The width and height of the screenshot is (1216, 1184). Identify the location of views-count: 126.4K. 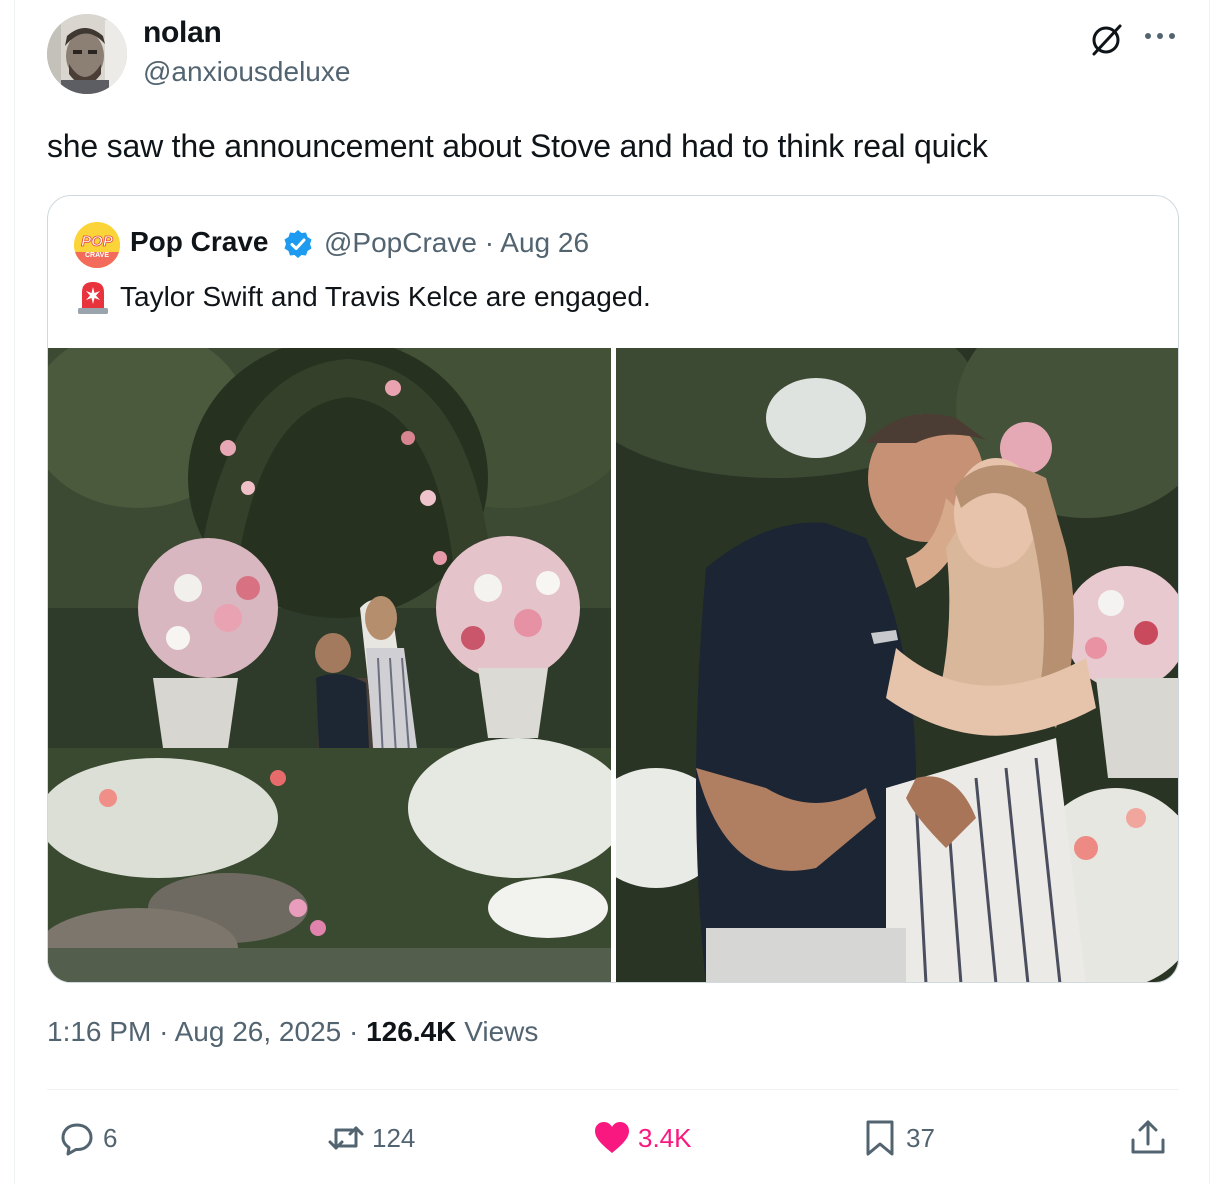
(411, 1031).